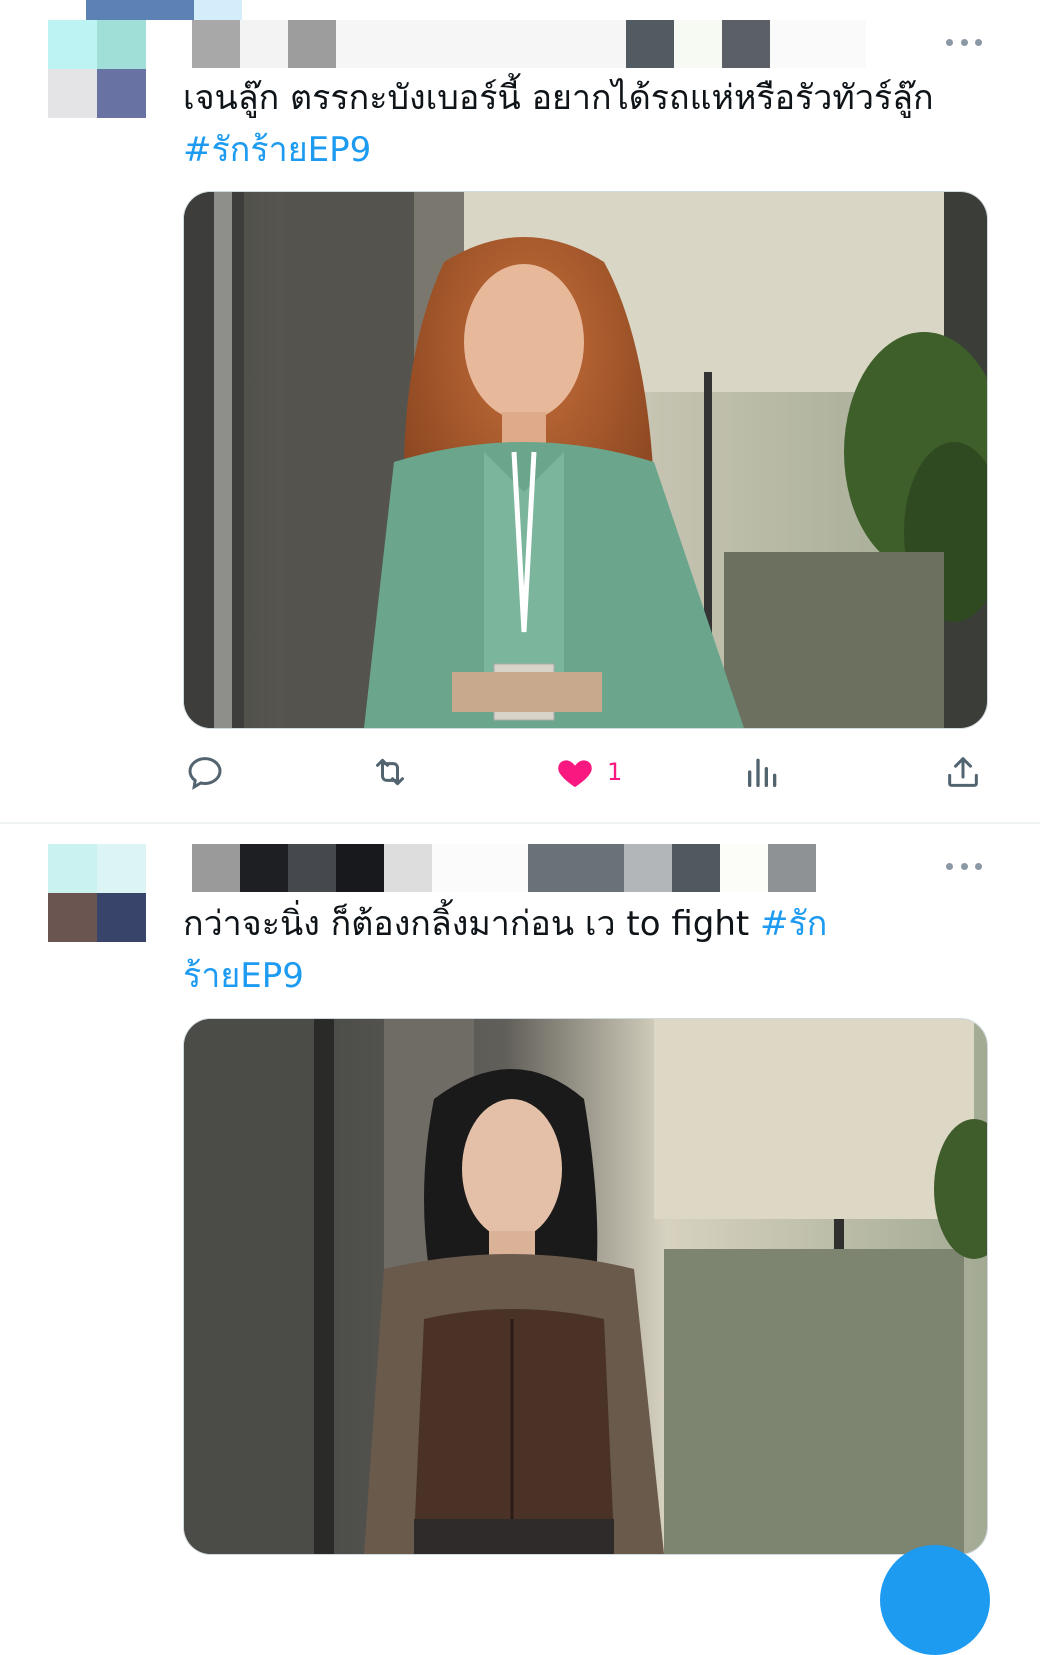 This screenshot has height=1655, width=1040. I want to click on reply-icon, so click(205, 773).